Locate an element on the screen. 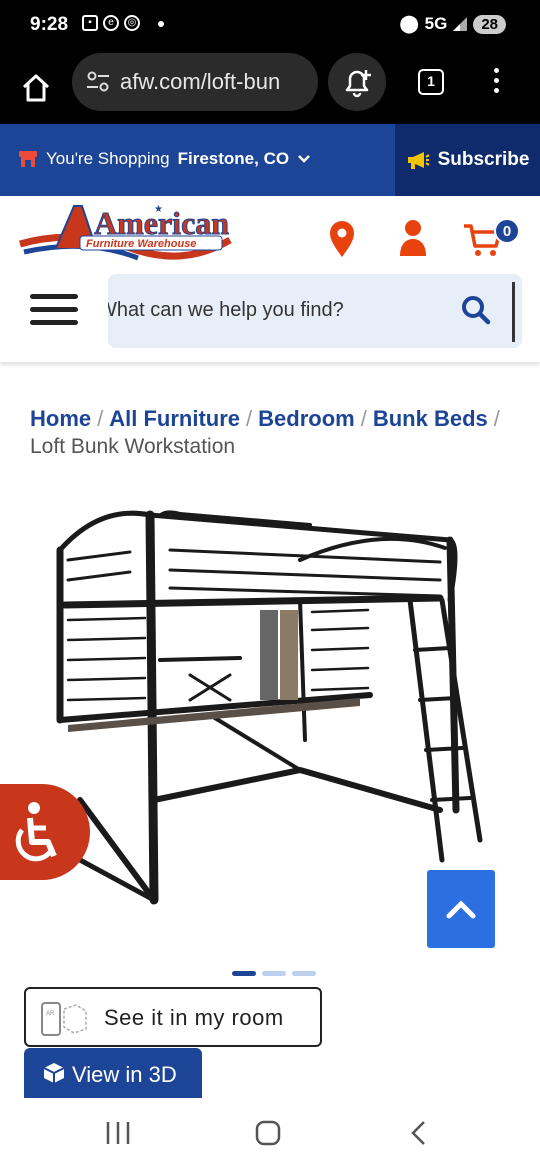  breadcrumb-bunk-beds: Bunk Beds is located at coordinates (430, 418).